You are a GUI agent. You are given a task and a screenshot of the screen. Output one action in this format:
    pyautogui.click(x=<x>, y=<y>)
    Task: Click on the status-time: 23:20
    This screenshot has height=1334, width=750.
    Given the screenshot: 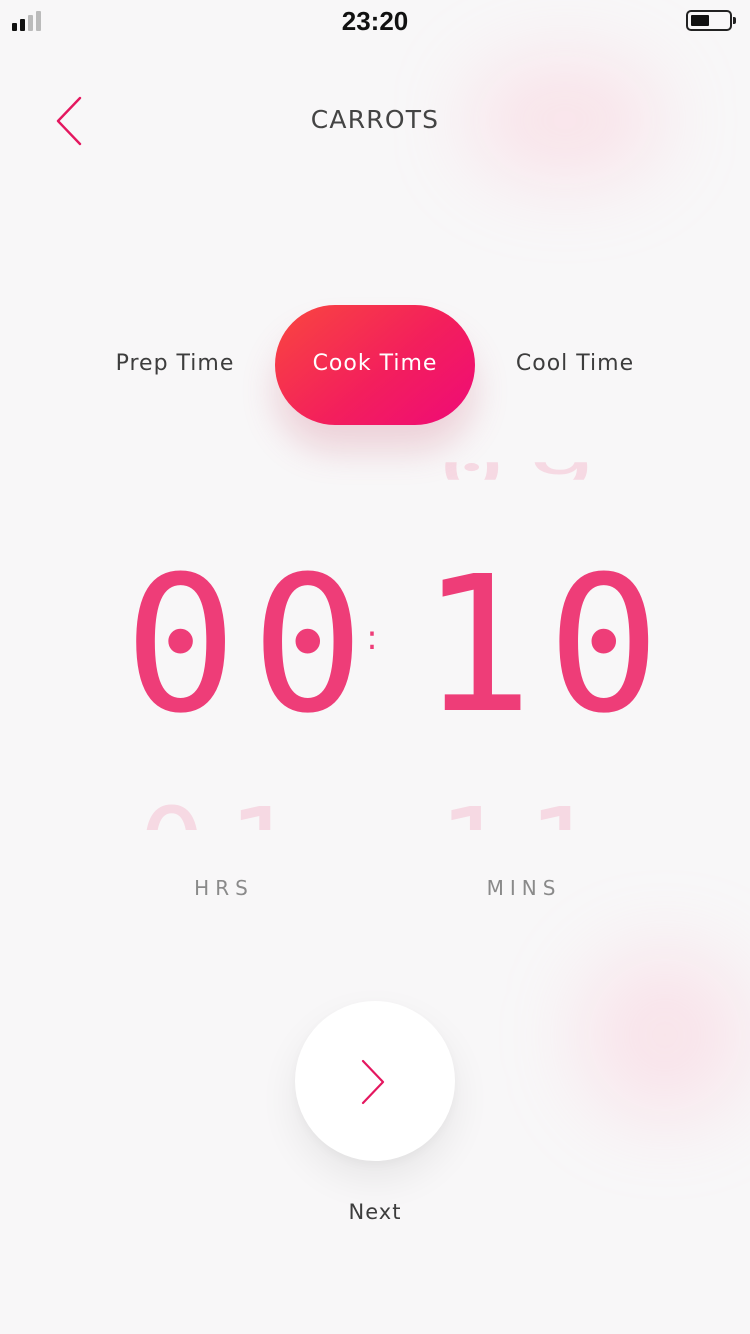 What is the action you would take?
    pyautogui.click(x=375, y=21)
    